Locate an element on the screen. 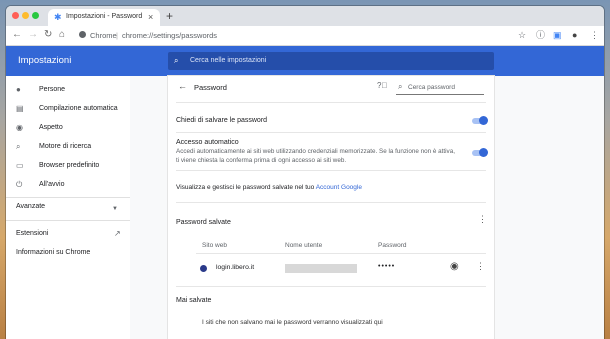  auto-signin-toggle is located at coordinates (480, 152).